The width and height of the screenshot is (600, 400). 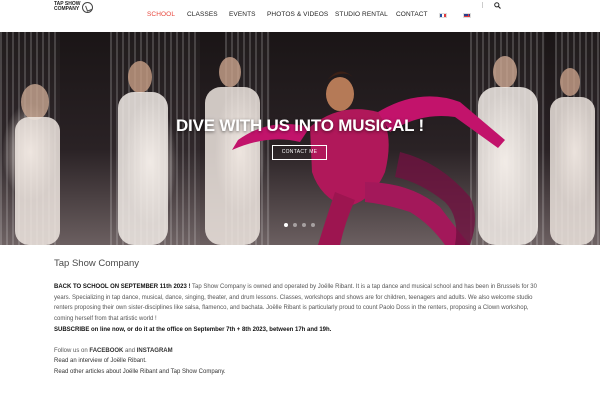 I want to click on logo-text: TAP SHOW COMPANY, so click(x=67, y=7).